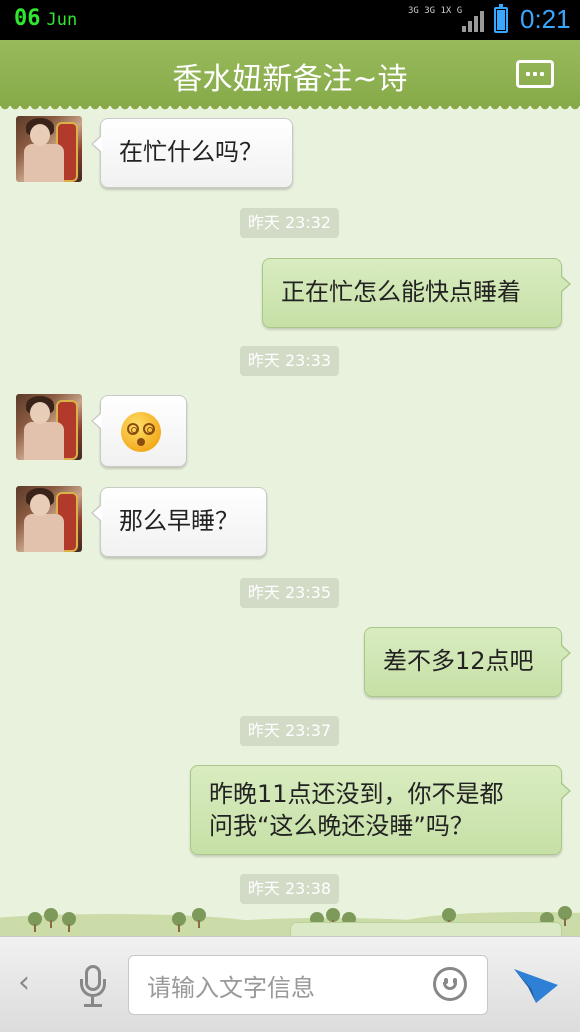 The image size is (580, 1032). I want to click on timestamp: 昨天 23:32, so click(289, 223).